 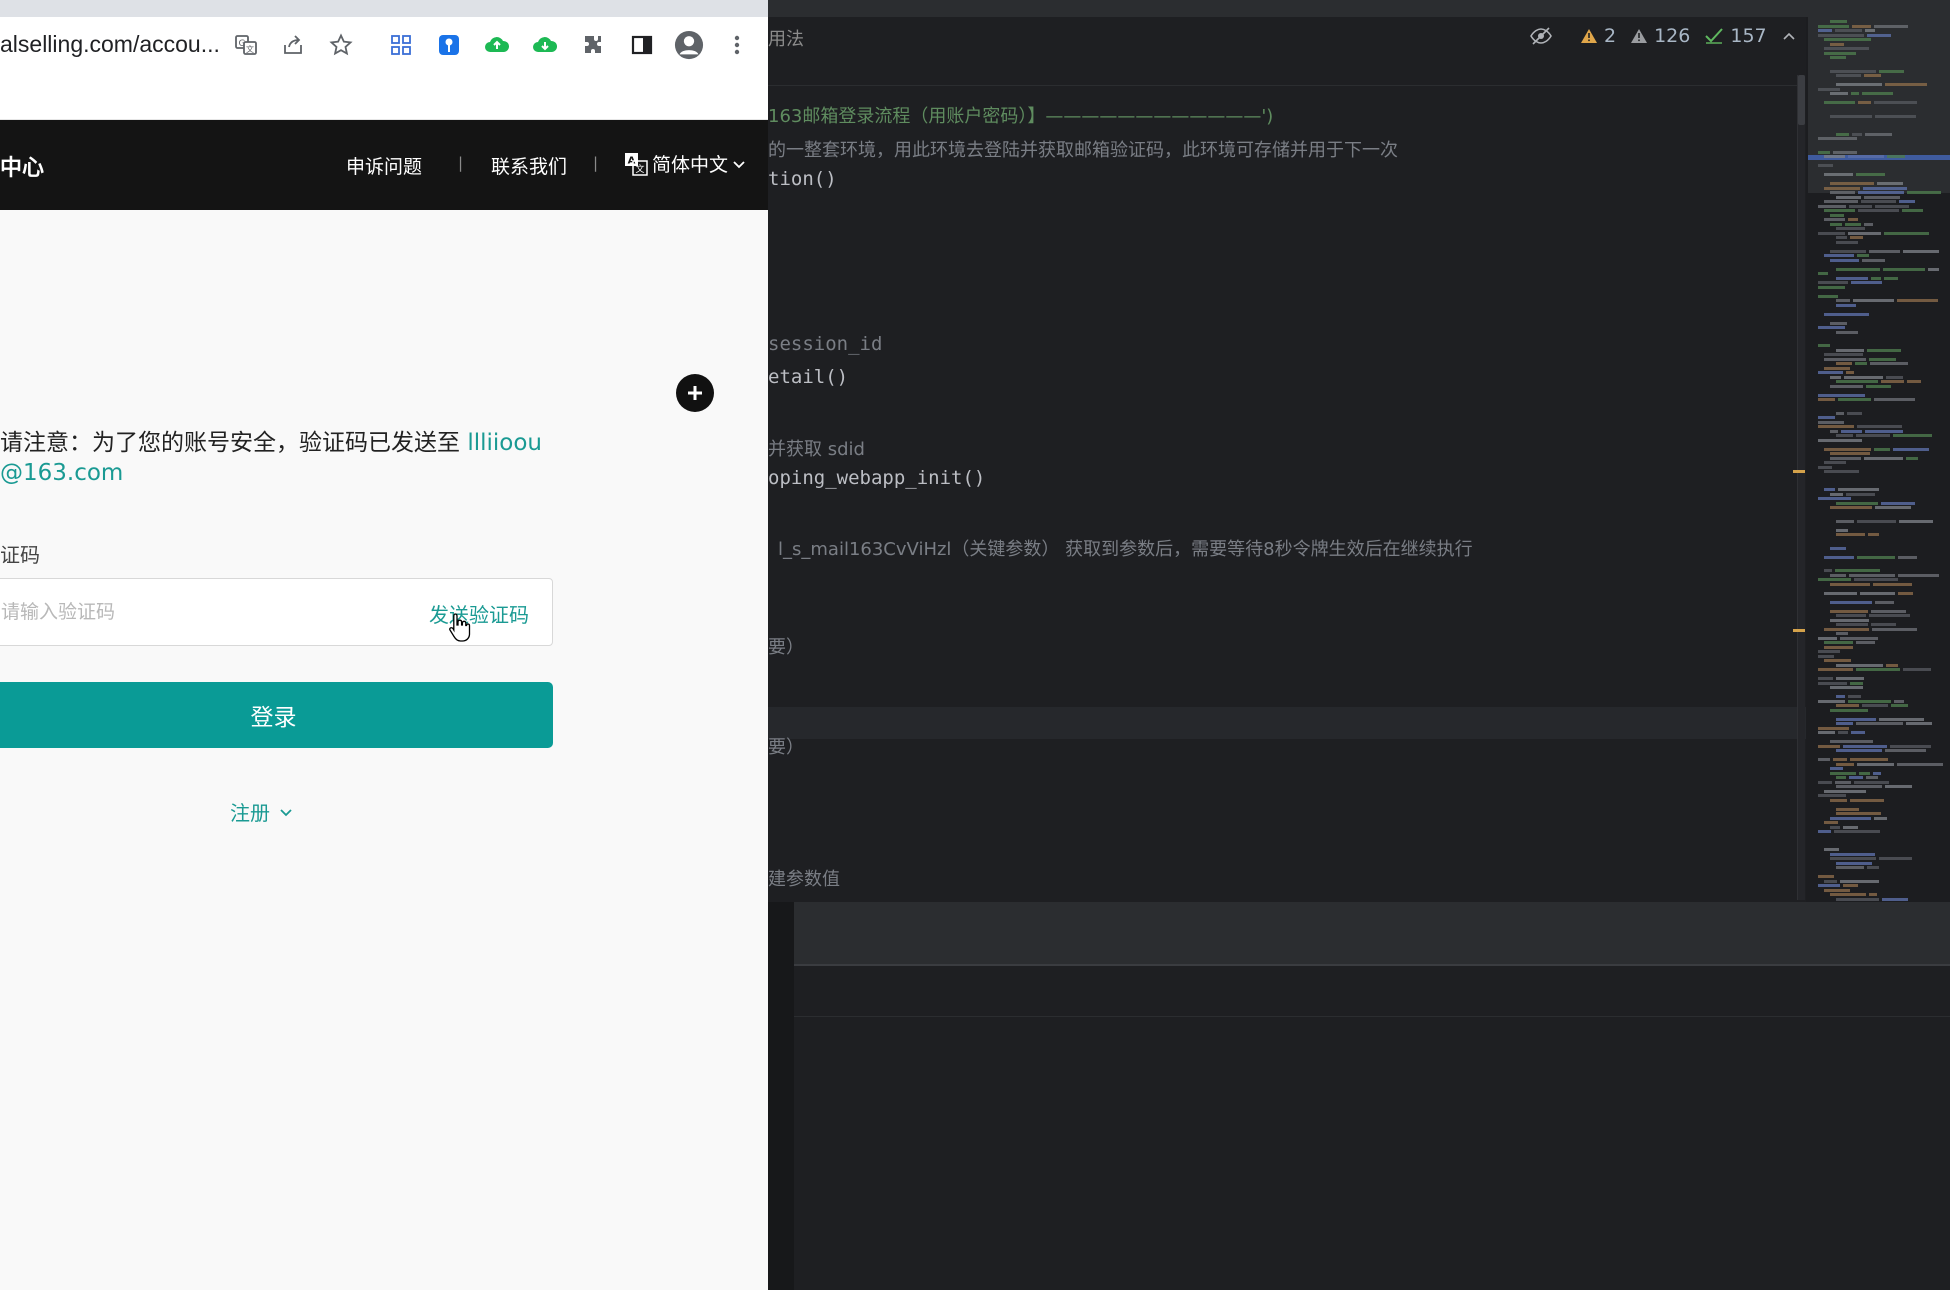 I want to click on weak-warning-icon, so click(x=1639, y=36).